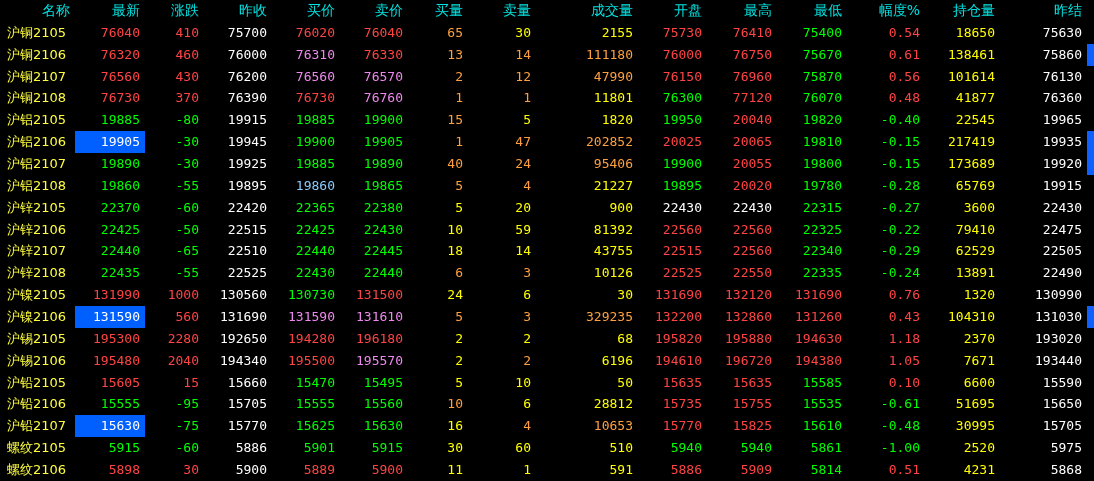  Describe the element at coordinates (682, 98) in the screenshot. I see `table-cell-text: 76300` at that location.